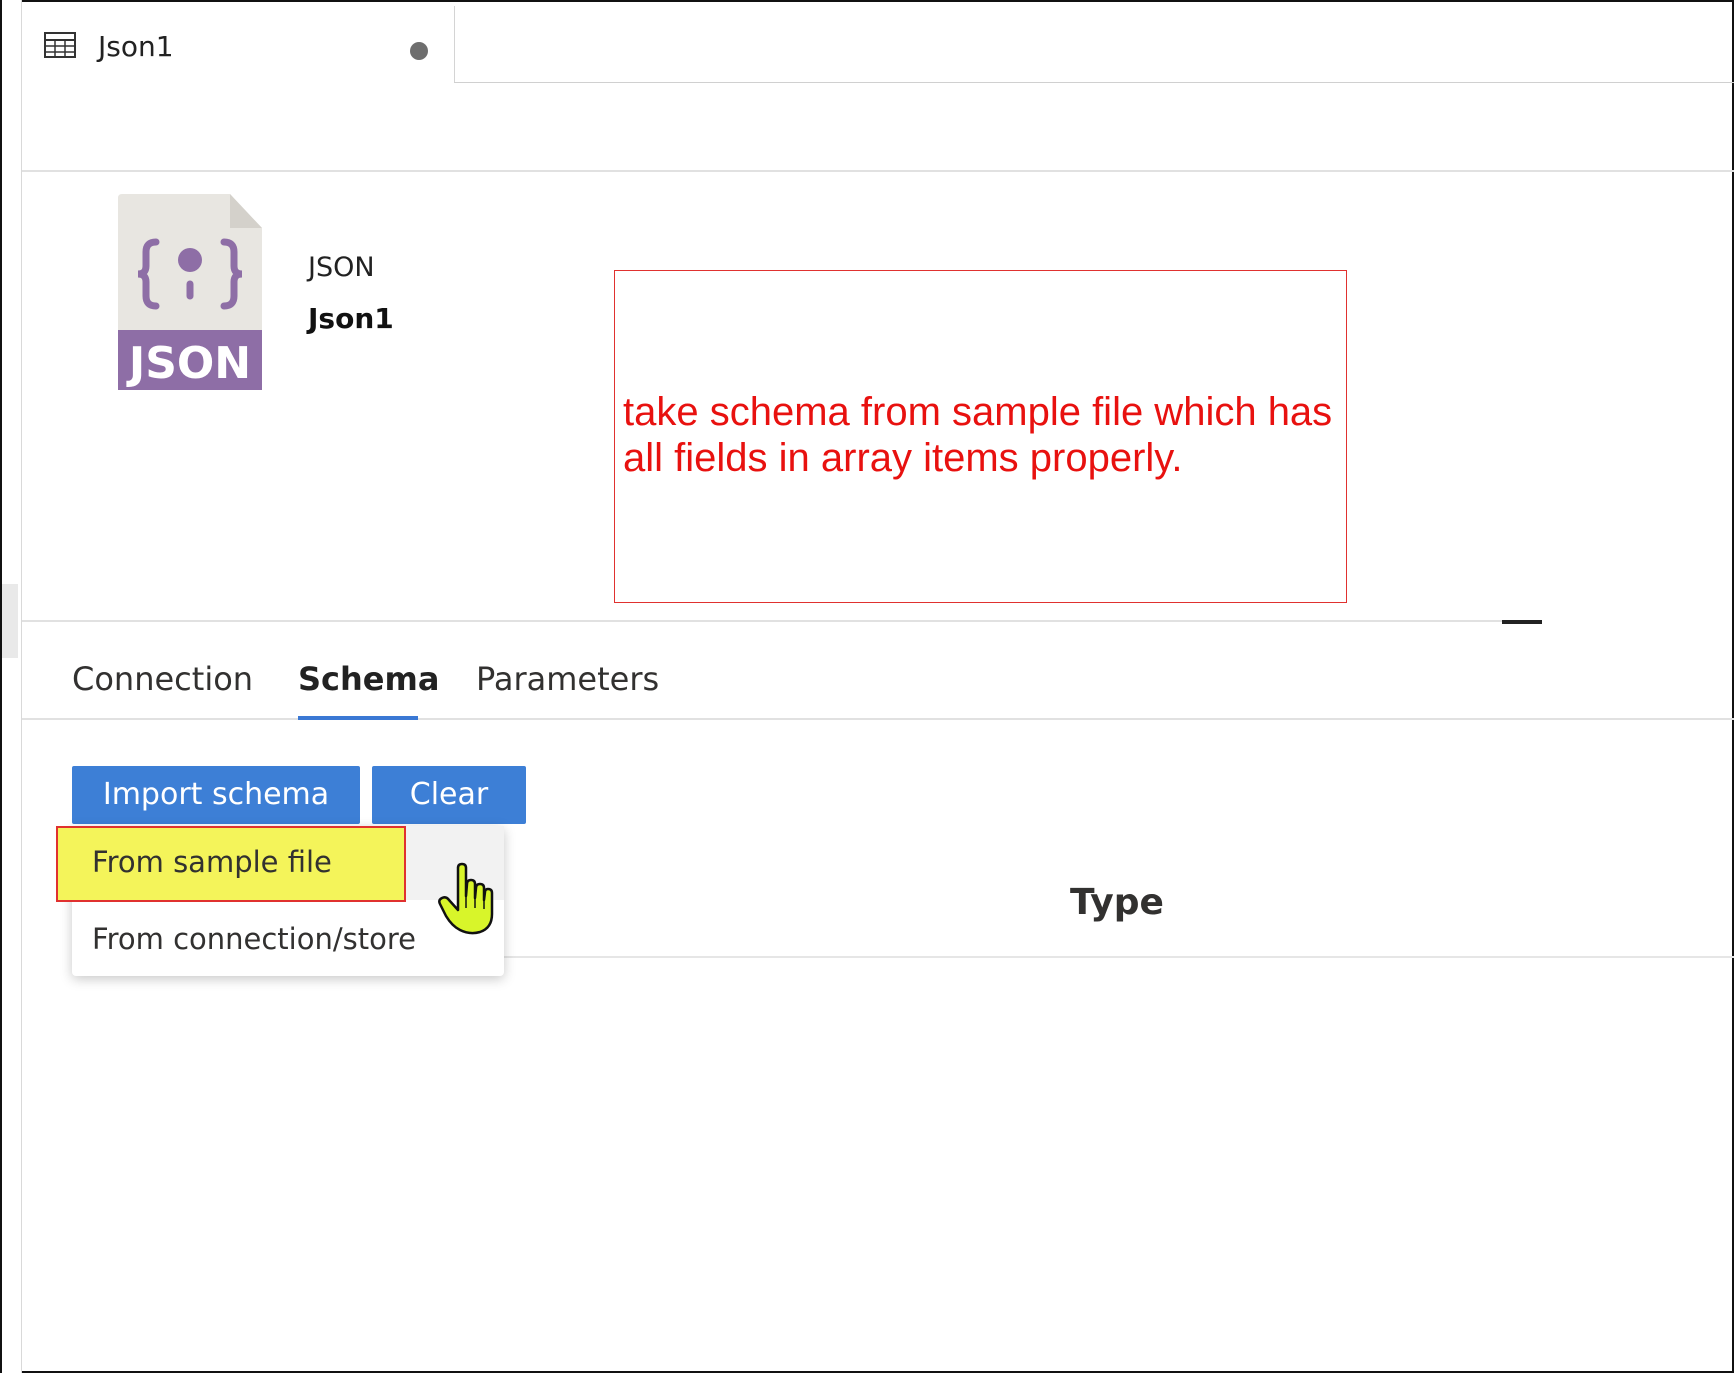 Image resolution: width=1734 pixels, height=1373 pixels. I want to click on toolbar-divider, so click(878, 171).